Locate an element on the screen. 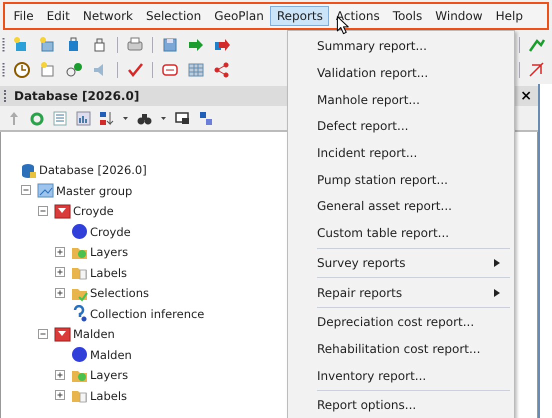  close-button: × is located at coordinates (526, 96).